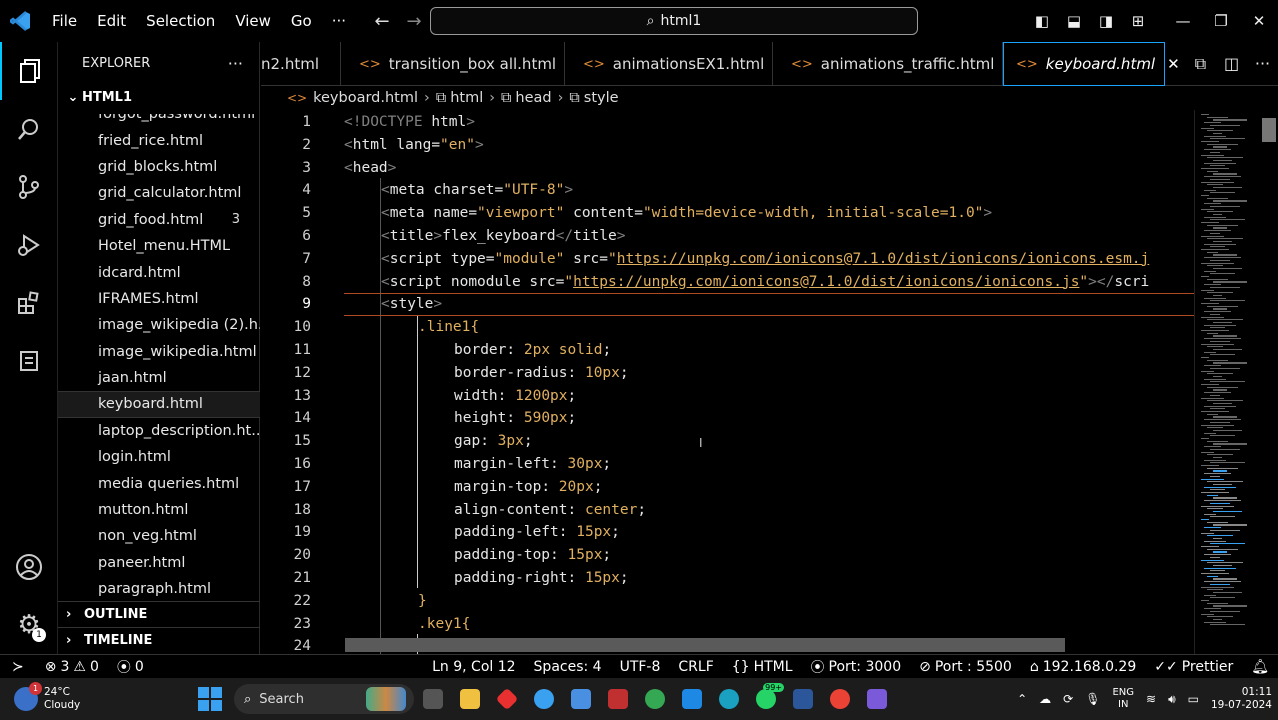  Describe the element at coordinates (601, 98) in the screenshot. I see `breadcrumb-style: style` at that location.